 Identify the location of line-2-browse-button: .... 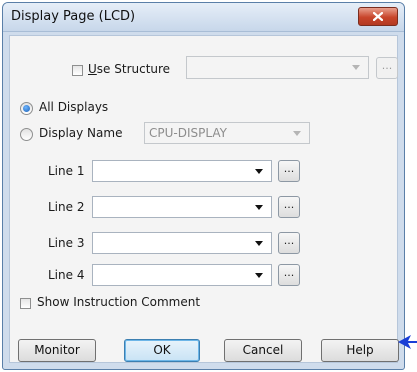
(289, 207).